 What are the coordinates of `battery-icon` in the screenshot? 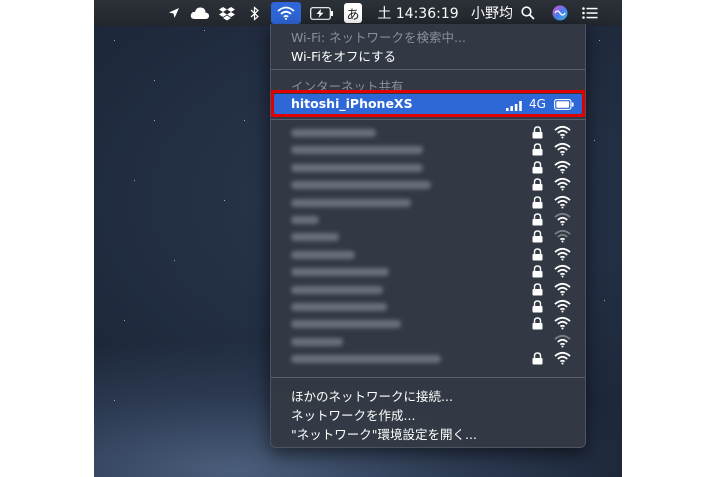 It's located at (322, 13).